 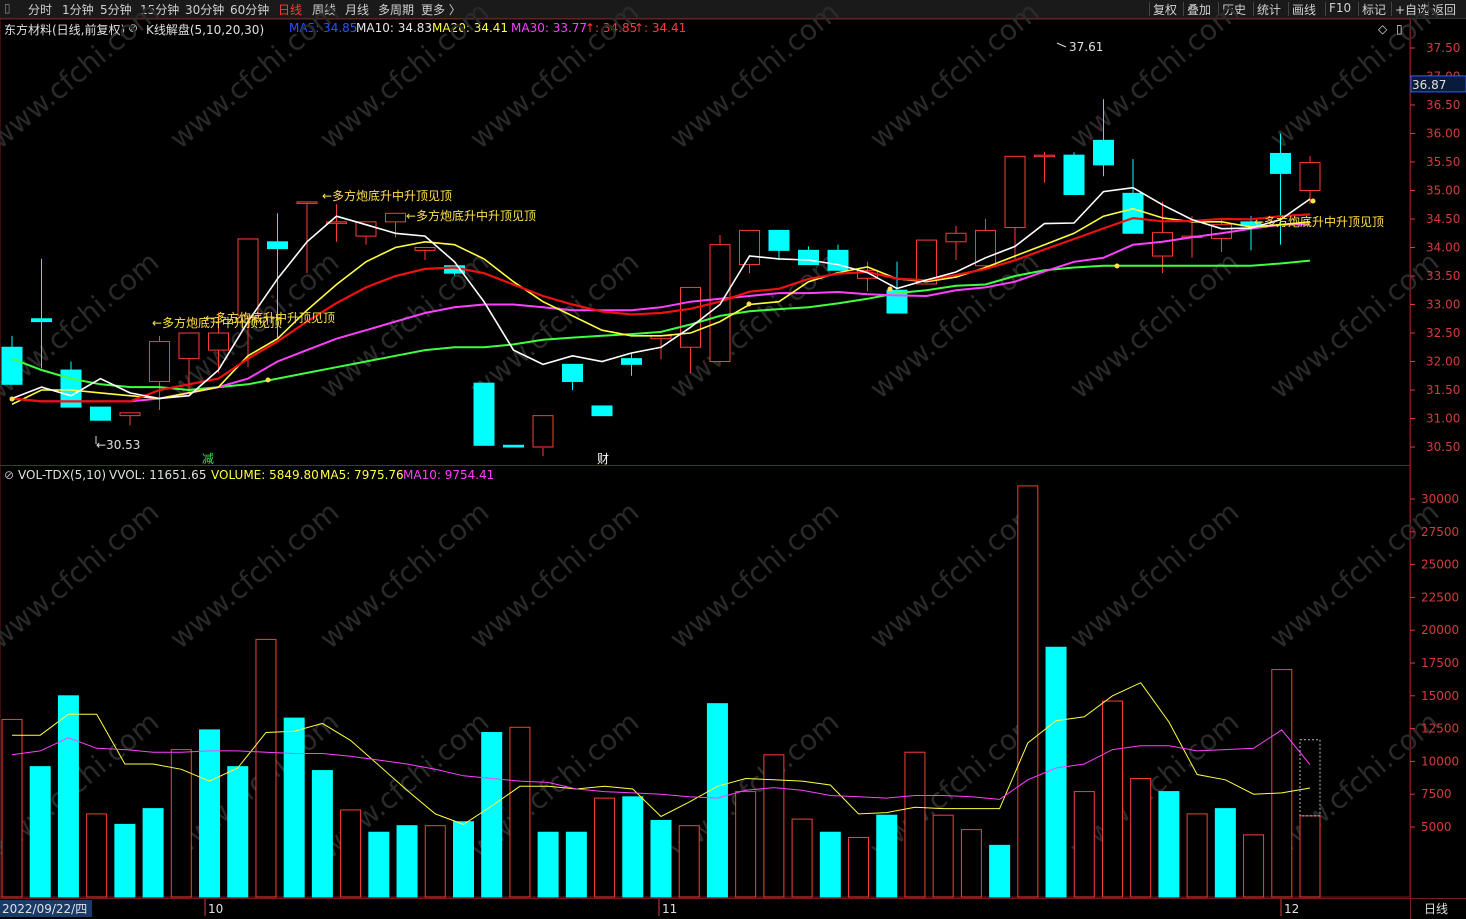 I want to click on high-price-pointer, so click(x=1061, y=45).